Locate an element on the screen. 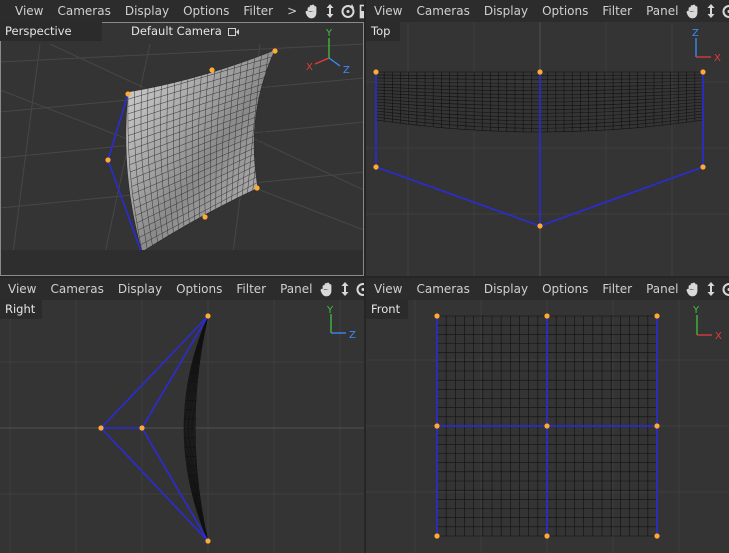  axis-gizmo: Z X is located at coordinates (706, 46).